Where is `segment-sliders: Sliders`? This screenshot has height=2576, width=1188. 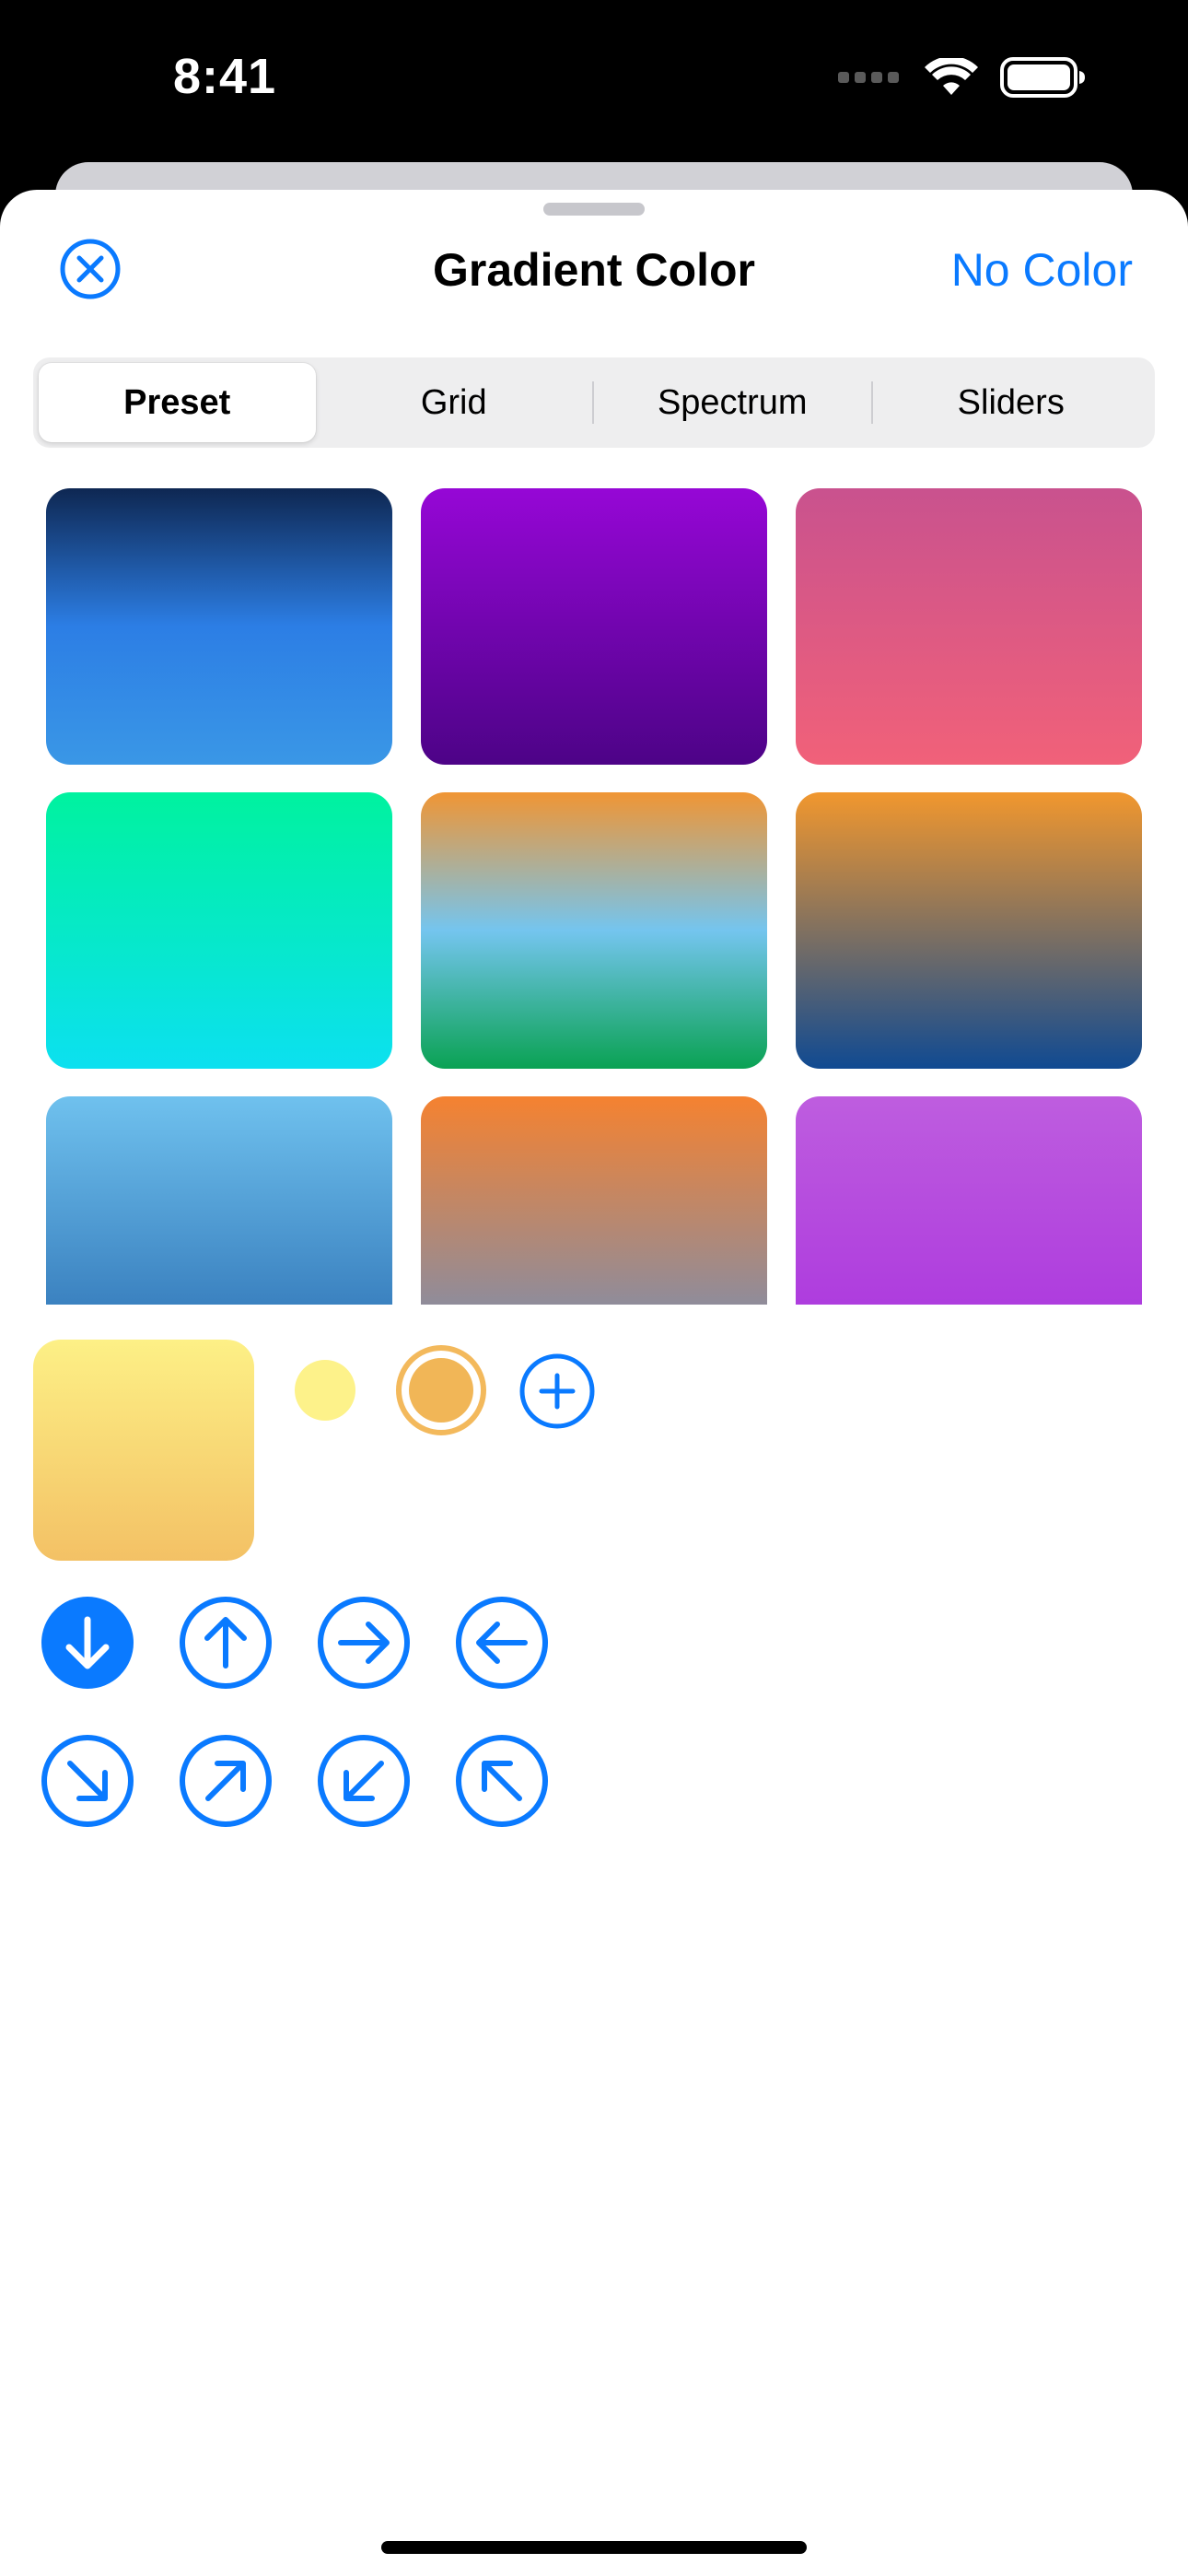 segment-sliders: Sliders is located at coordinates (1011, 402).